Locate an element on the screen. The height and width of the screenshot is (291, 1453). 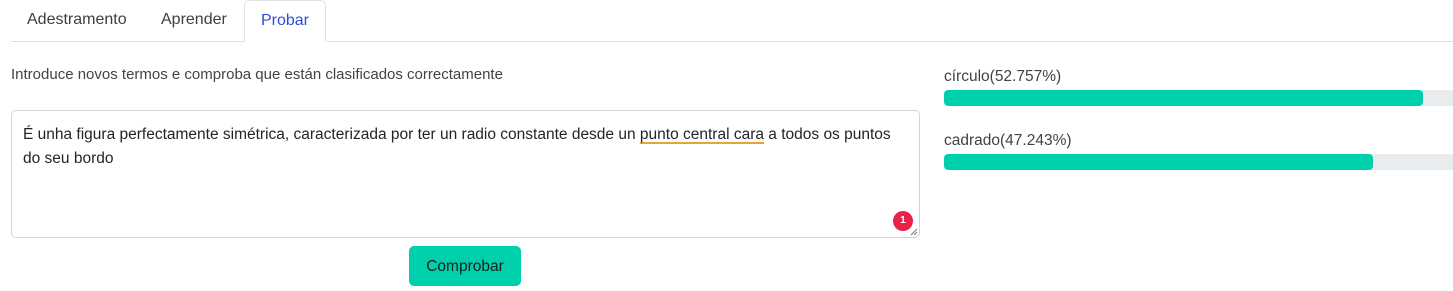
tab-bar: Adestramento Aprender Probar is located at coordinates (732, 21).